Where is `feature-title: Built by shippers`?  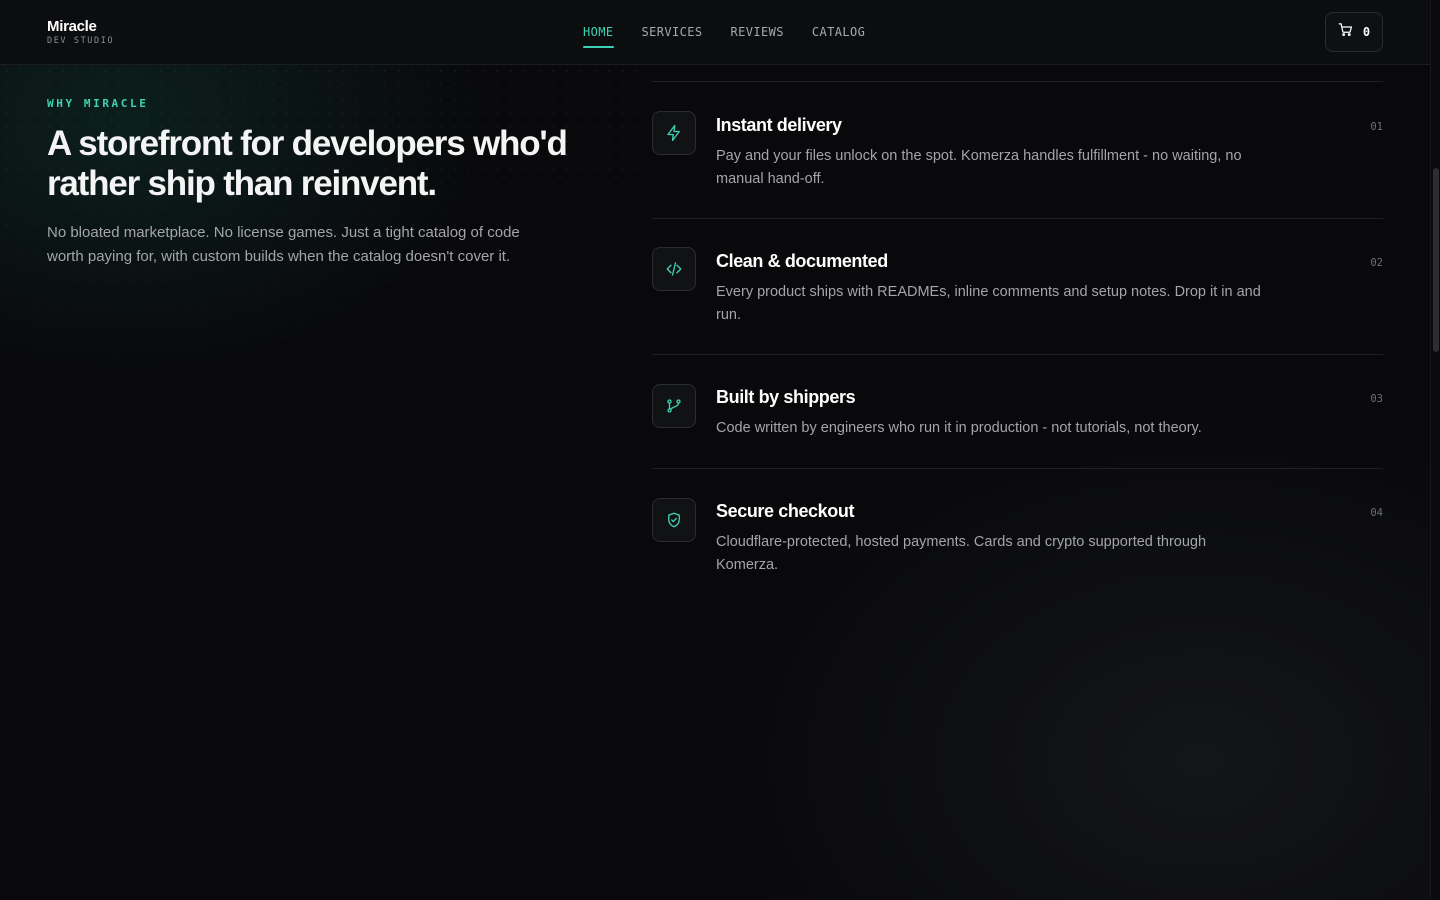 feature-title: Built by shippers is located at coordinates (786, 397).